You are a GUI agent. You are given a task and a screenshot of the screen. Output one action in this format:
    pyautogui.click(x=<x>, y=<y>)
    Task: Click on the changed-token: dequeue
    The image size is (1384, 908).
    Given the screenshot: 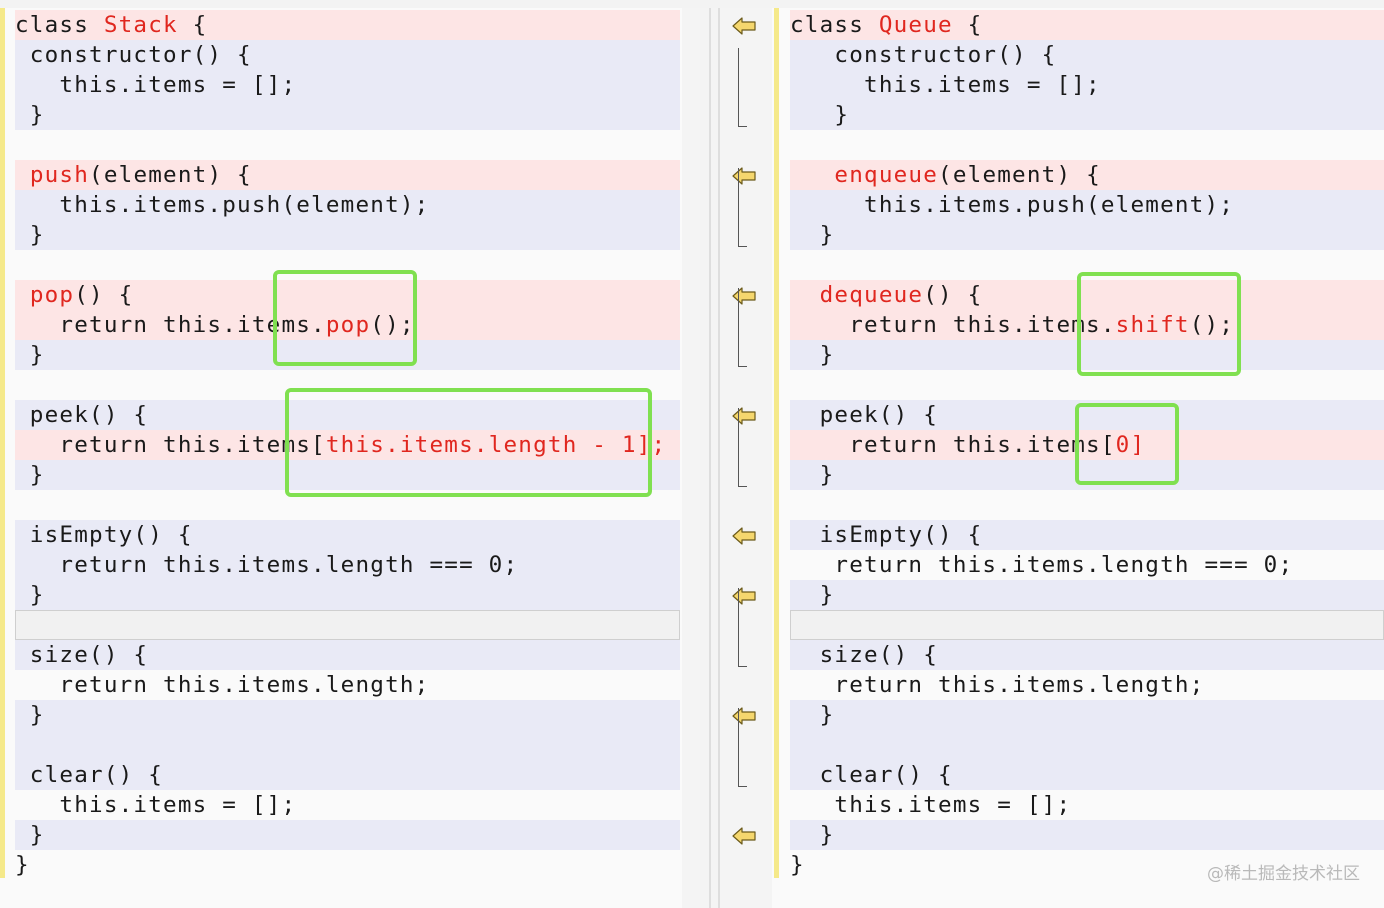 What is the action you would take?
    pyautogui.click(x=871, y=295)
    